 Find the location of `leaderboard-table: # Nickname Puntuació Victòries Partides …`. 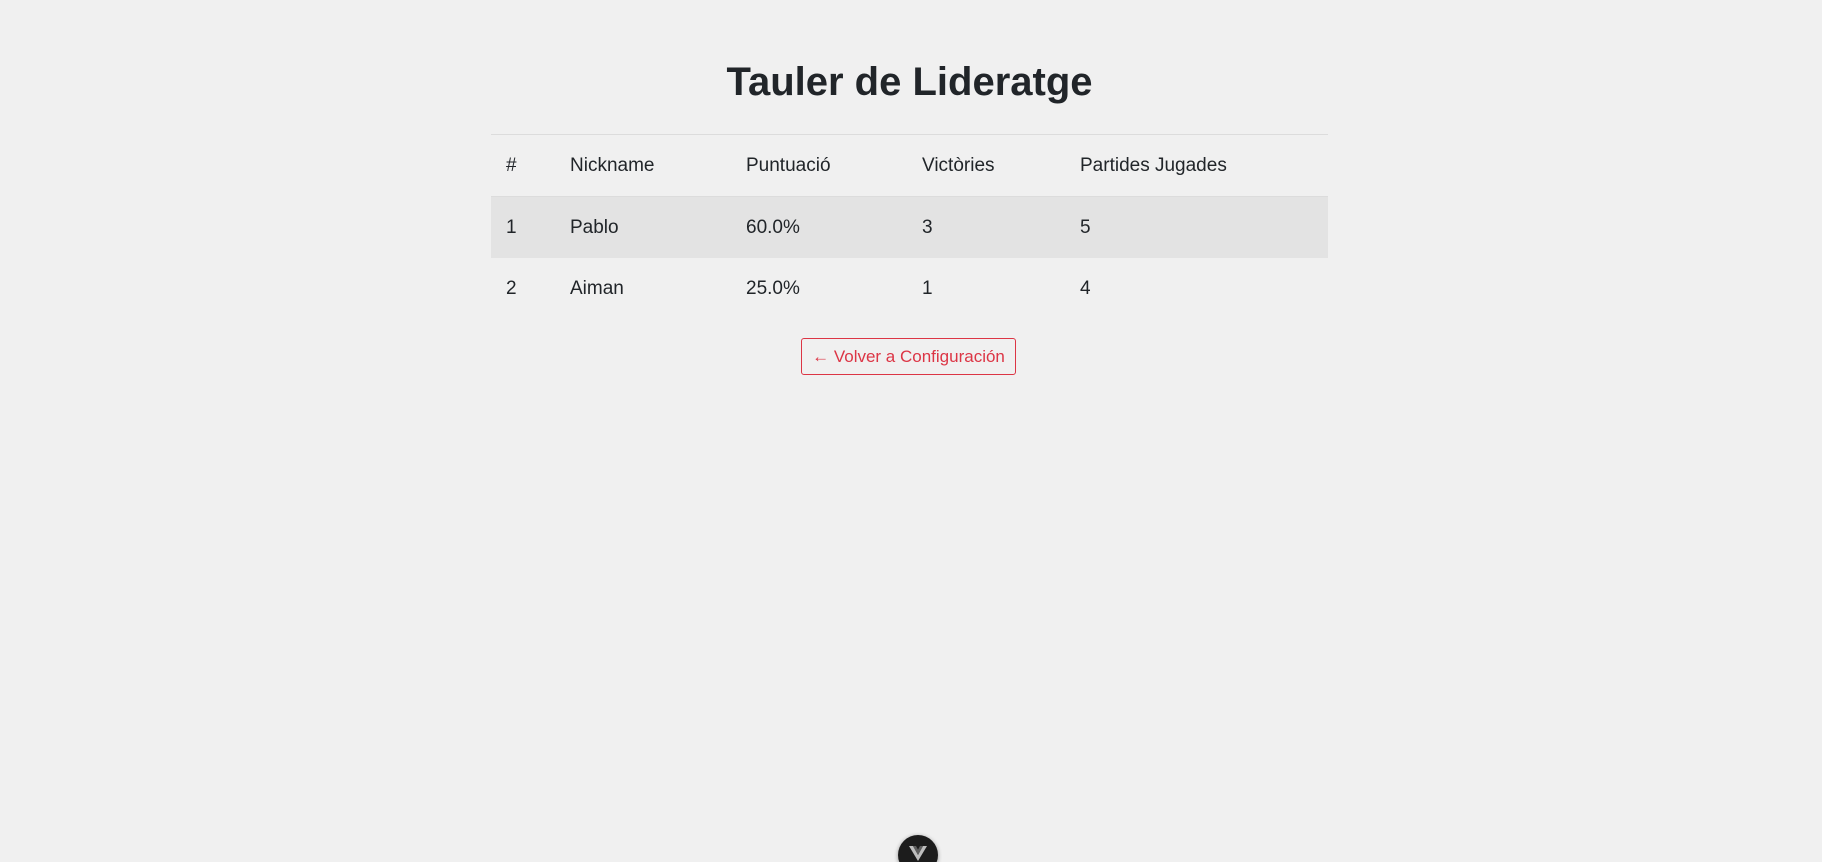

leaderboard-table: # Nickname Puntuació Victòries Partides … is located at coordinates (909, 226).